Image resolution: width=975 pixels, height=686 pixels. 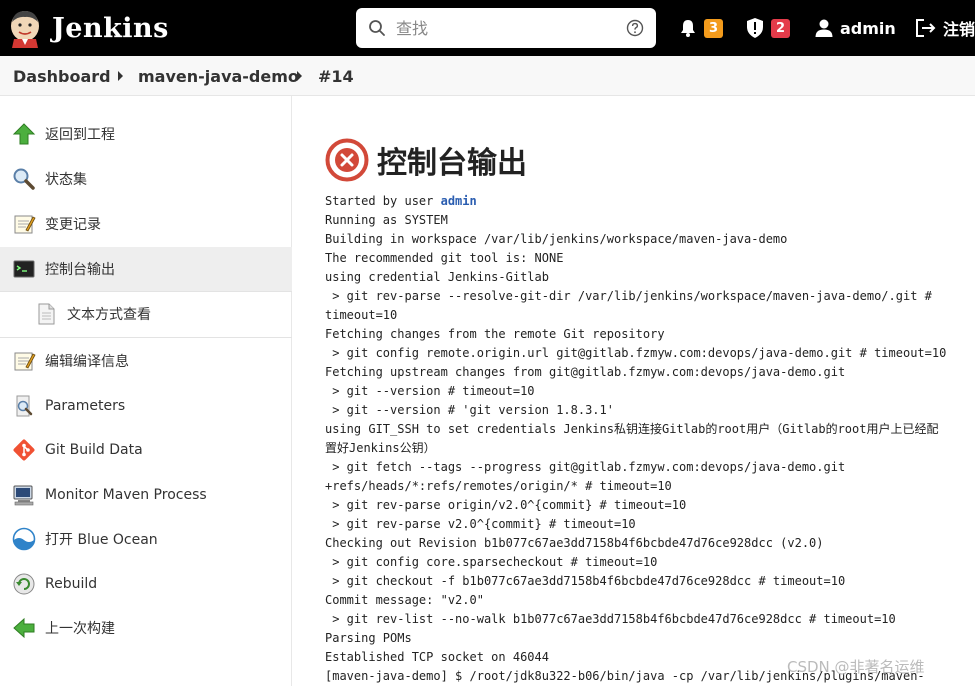 What do you see at coordinates (959, 29) in the screenshot?
I see `logout-label: 注销` at bounding box center [959, 29].